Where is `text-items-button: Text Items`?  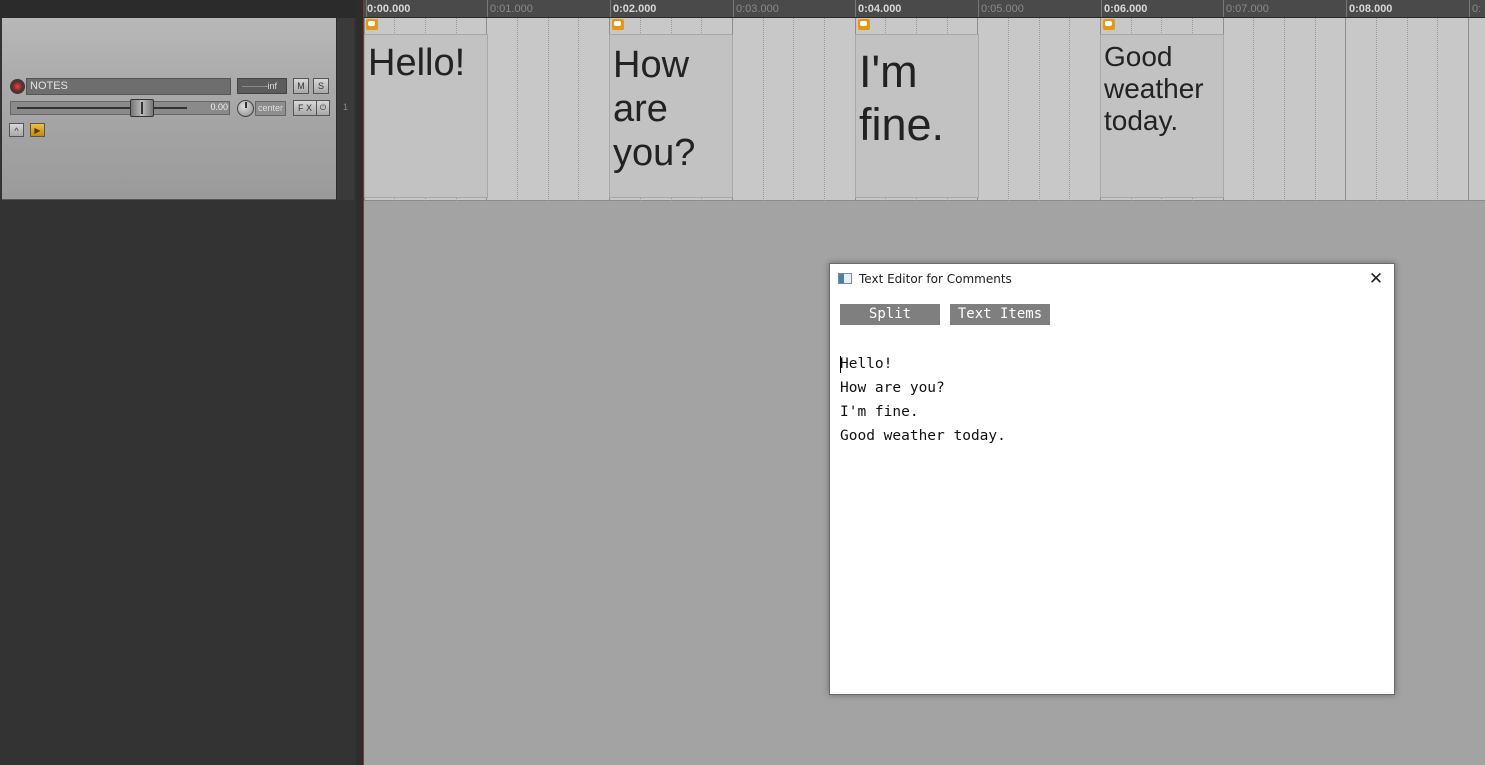 text-items-button: Text Items is located at coordinates (1000, 314).